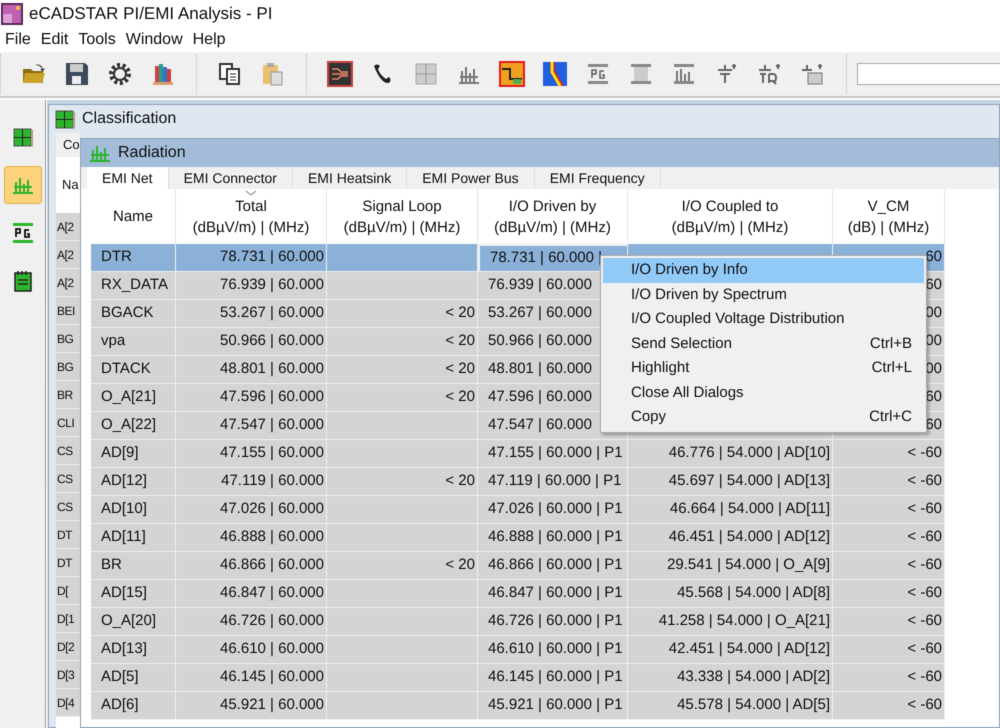 The height and width of the screenshot is (728, 1000). Describe the element at coordinates (251, 510) in the screenshot. I see `table-cell: 47.026 | 60.000` at that location.